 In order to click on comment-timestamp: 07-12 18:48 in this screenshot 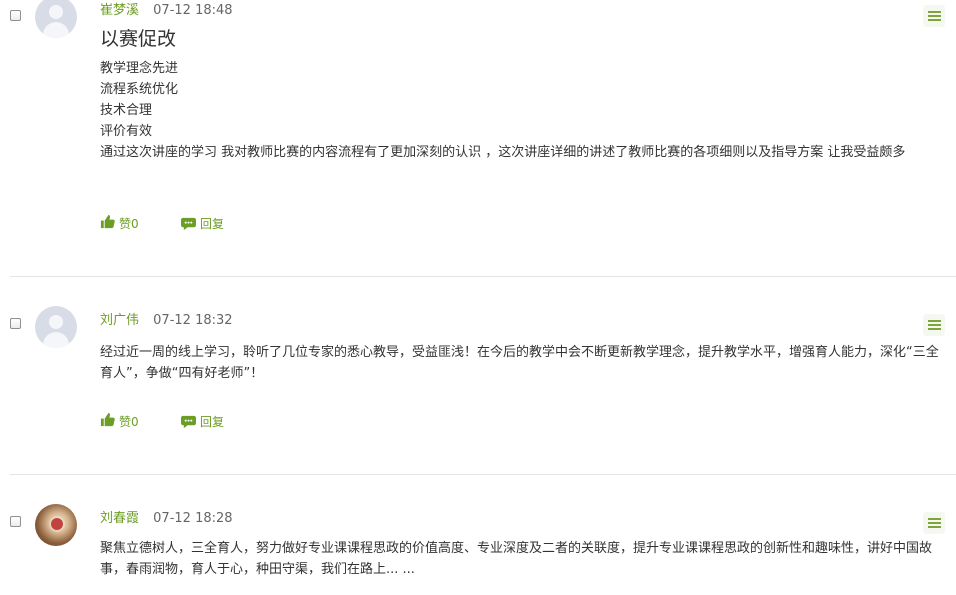, I will do `click(193, 10)`.